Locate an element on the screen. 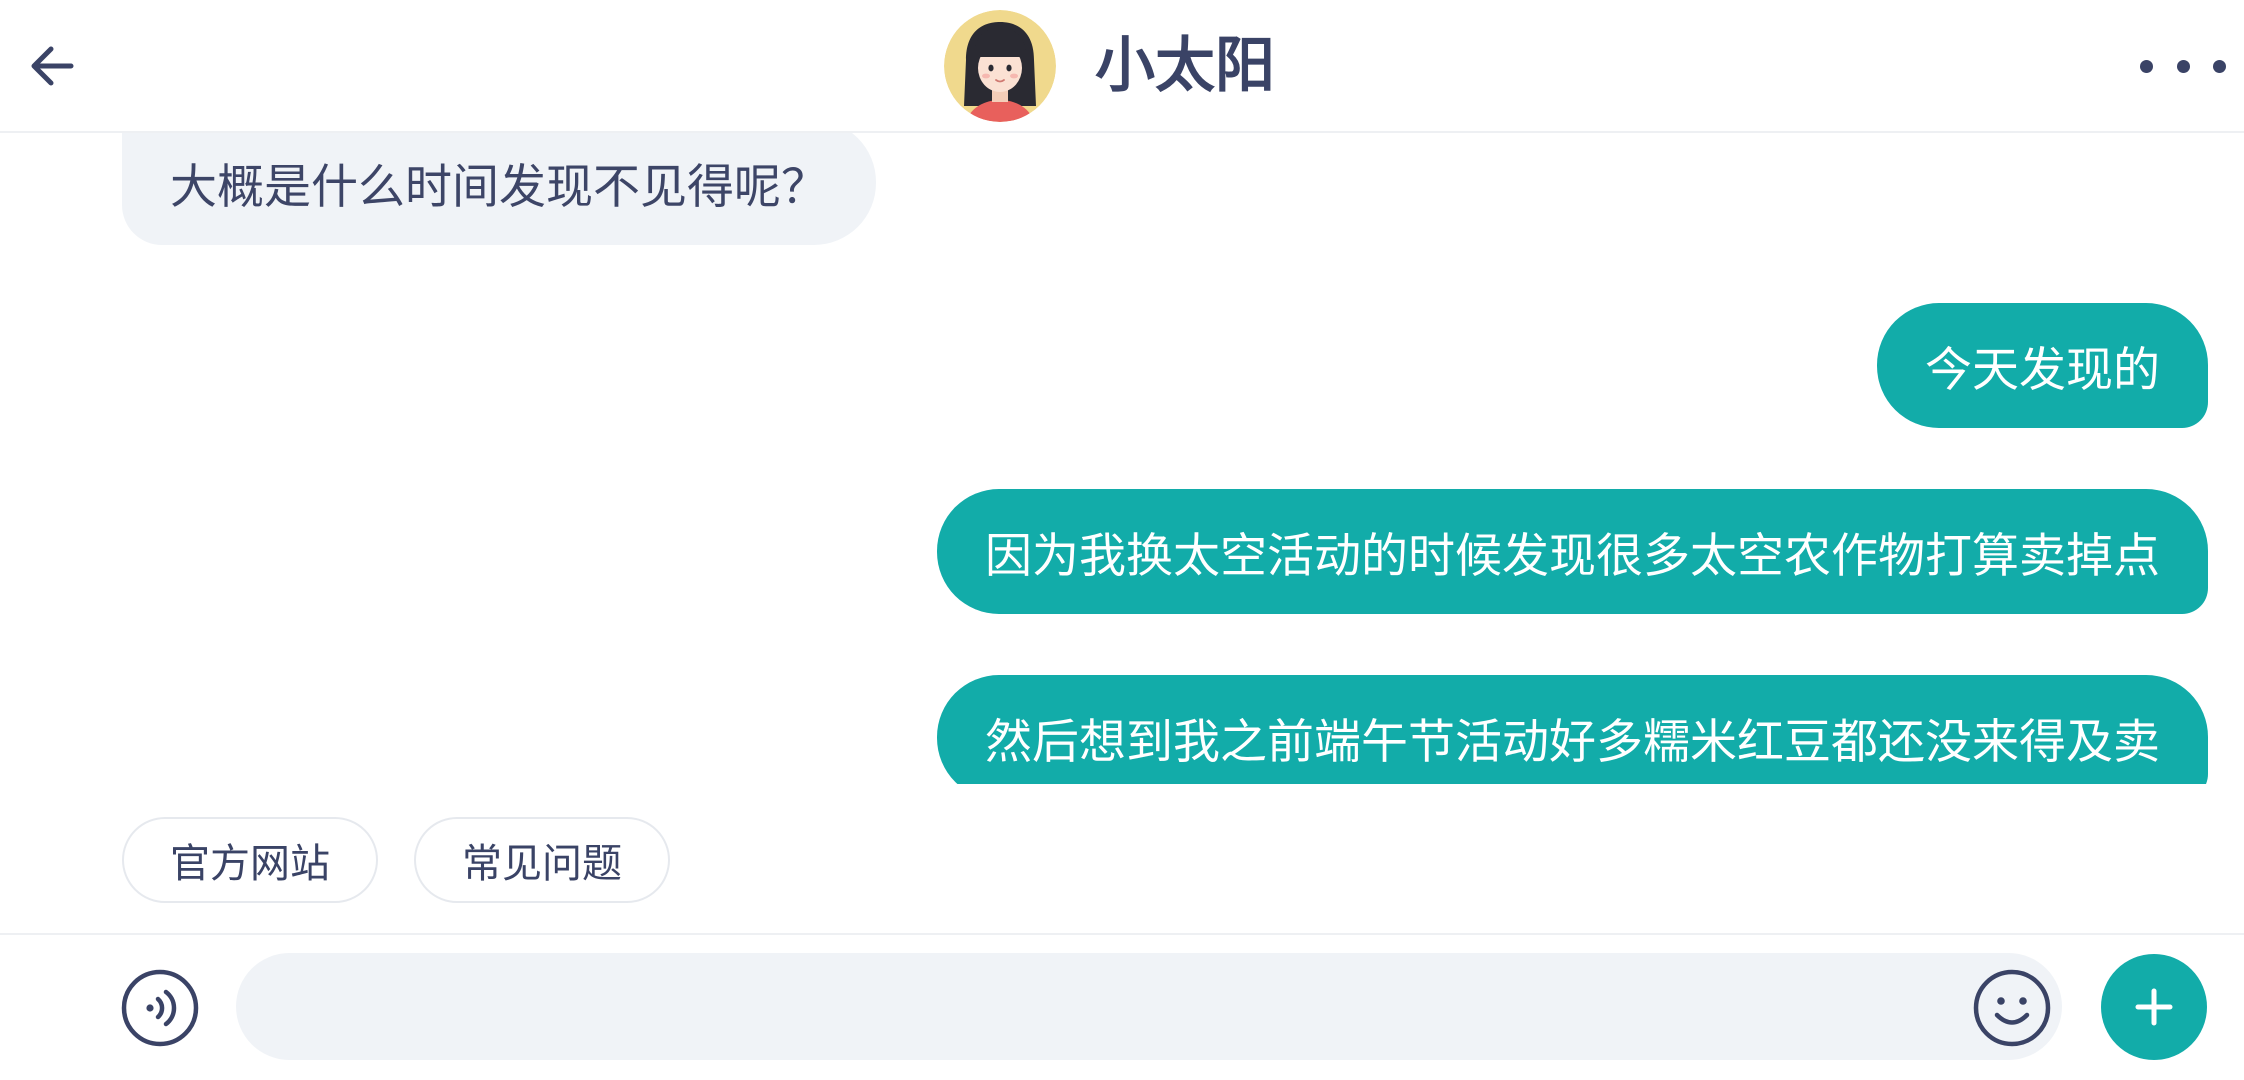 The image size is (2244, 1080). arrow-left-icon is located at coordinates (52, 66).